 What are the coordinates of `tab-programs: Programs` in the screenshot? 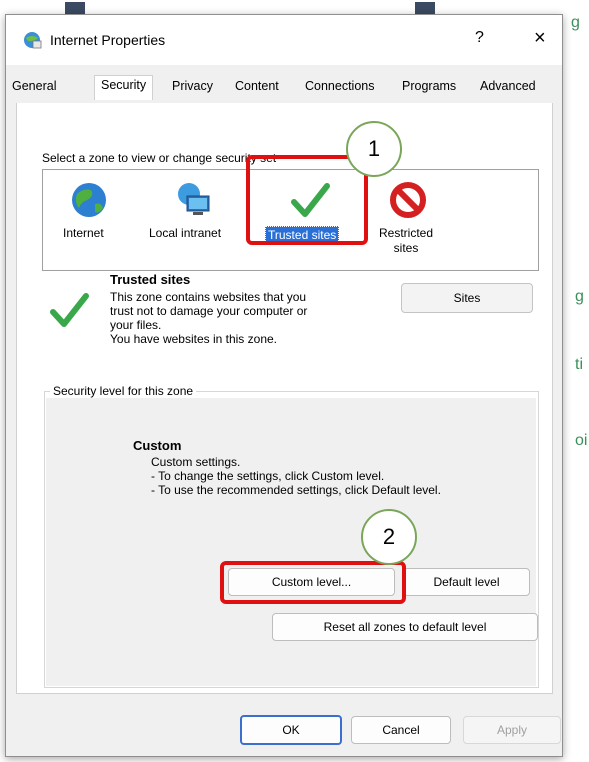 It's located at (429, 86).